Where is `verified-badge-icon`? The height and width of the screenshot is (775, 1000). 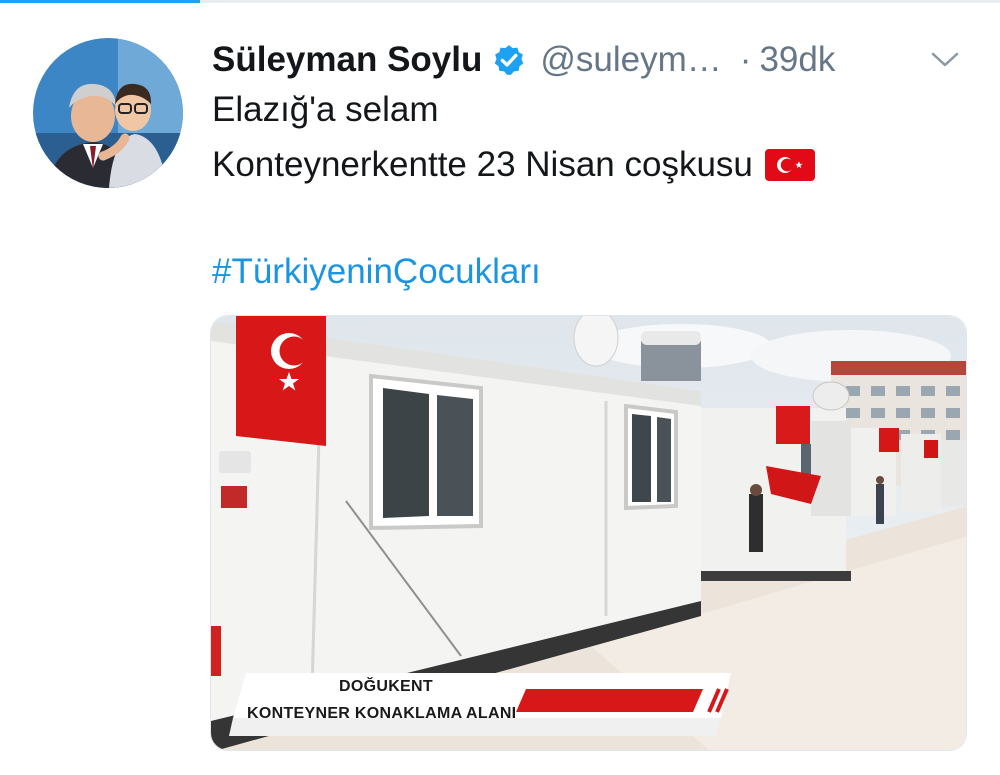
verified-badge-icon is located at coordinates (509, 60).